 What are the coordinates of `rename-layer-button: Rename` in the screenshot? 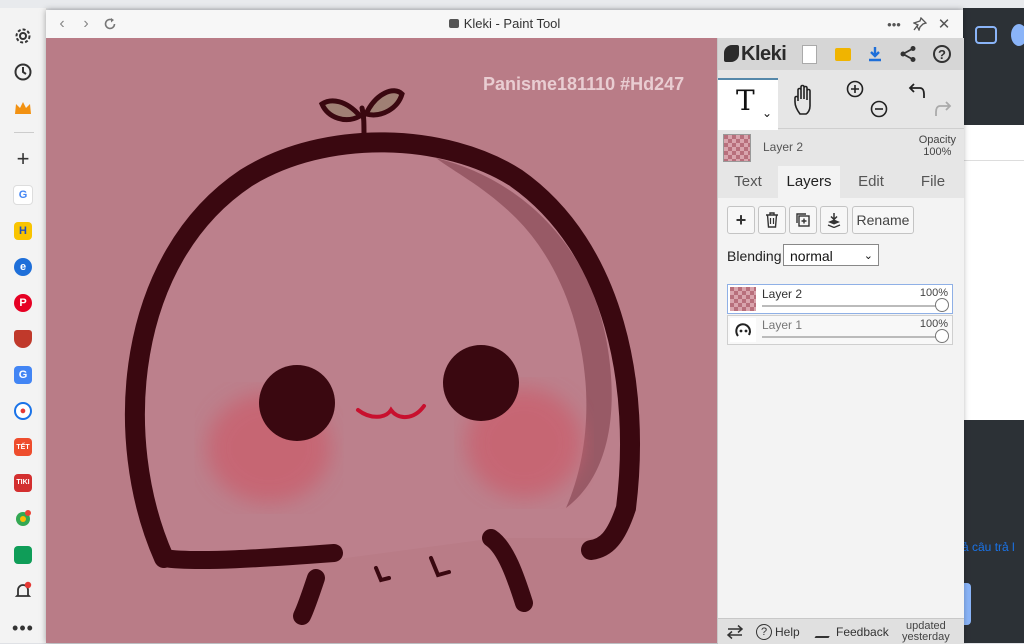 It's located at (883, 220).